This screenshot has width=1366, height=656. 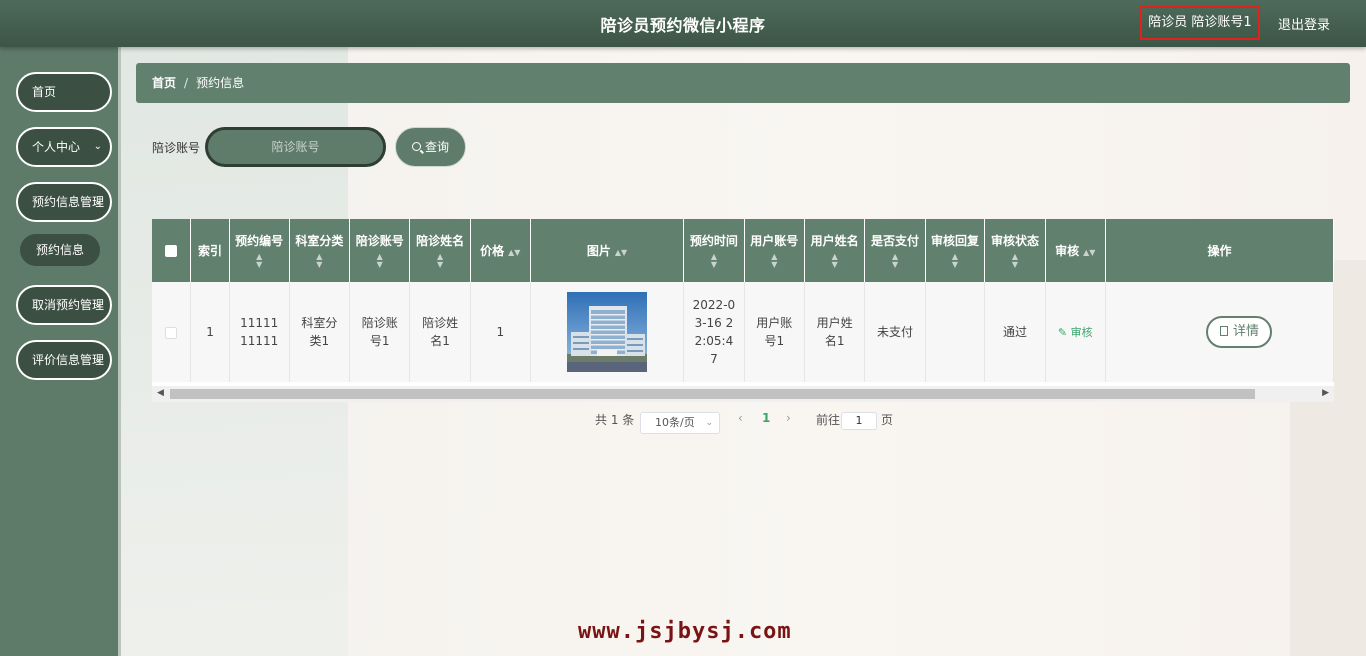 I want to click on sidebar-item-review-management: 评价信息管理 ⌄, so click(x=64, y=360).